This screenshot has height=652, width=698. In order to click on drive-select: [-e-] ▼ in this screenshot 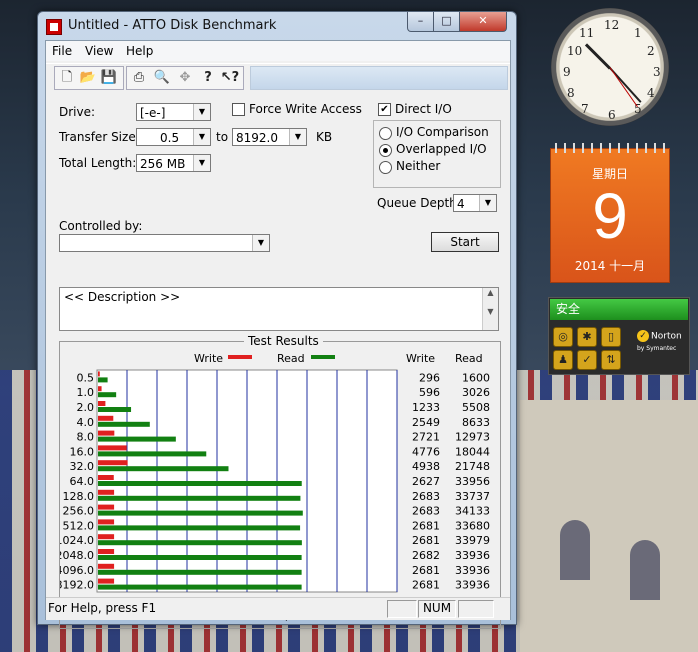, I will do `click(173, 112)`.